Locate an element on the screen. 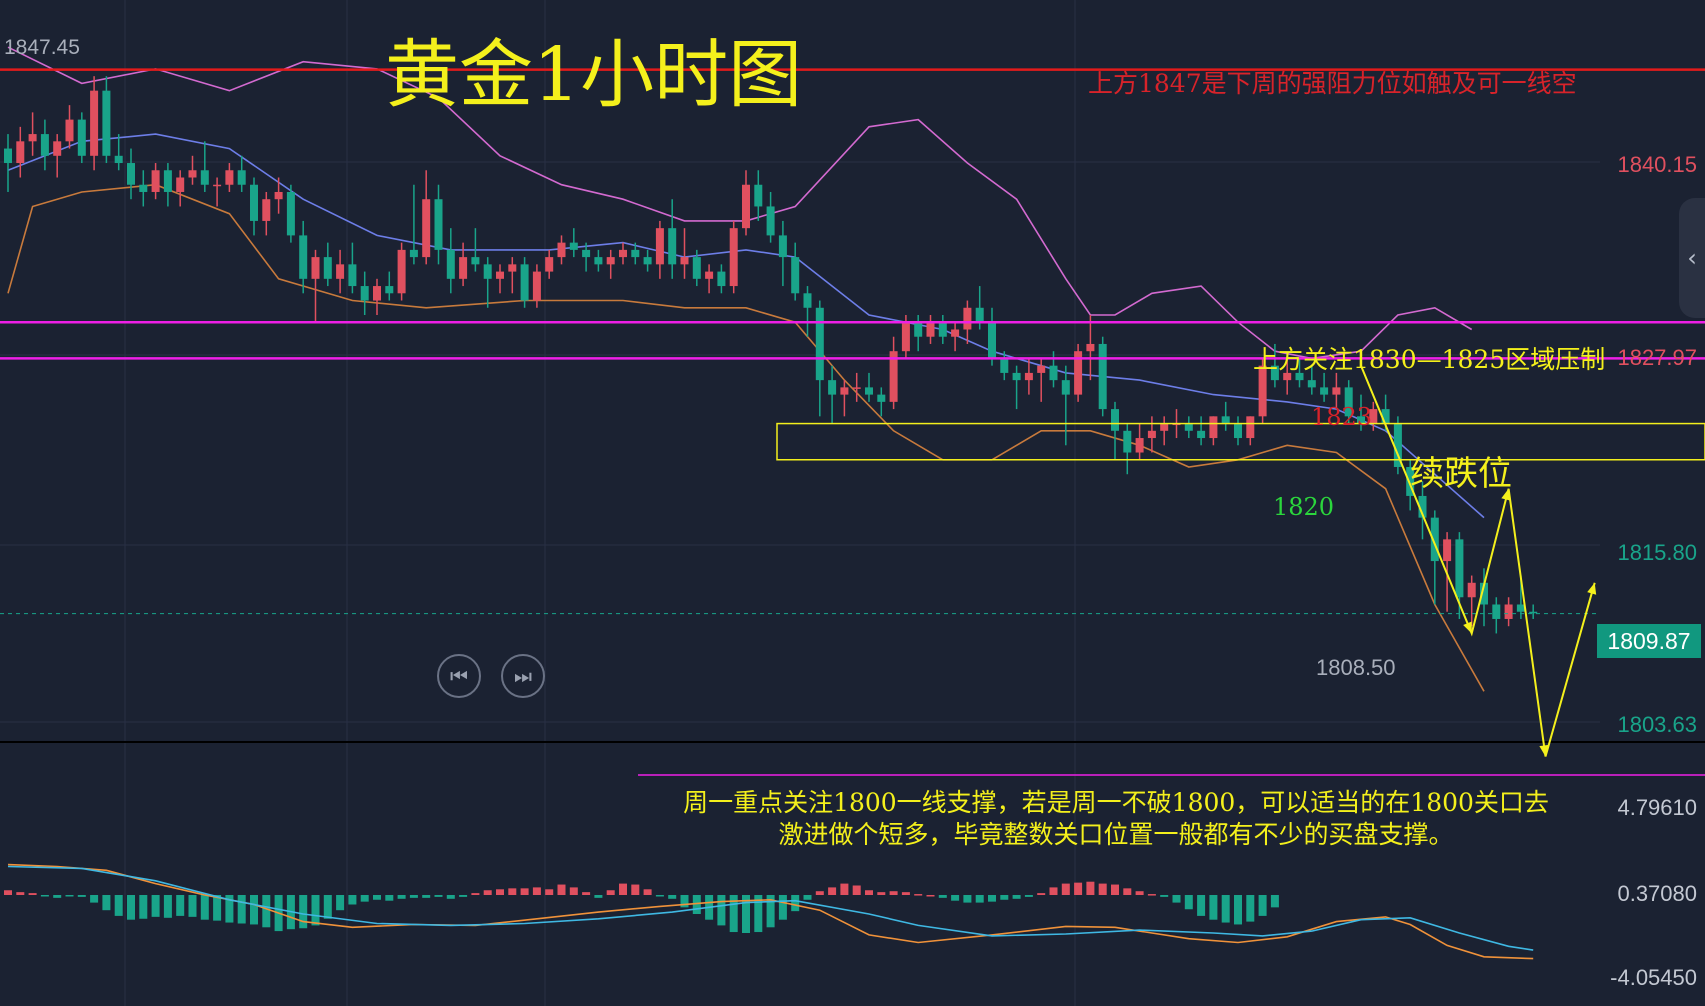 This screenshot has height=1006, width=1705. continue-drop-label: 续跌位 is located at coordinates (1461, 474).